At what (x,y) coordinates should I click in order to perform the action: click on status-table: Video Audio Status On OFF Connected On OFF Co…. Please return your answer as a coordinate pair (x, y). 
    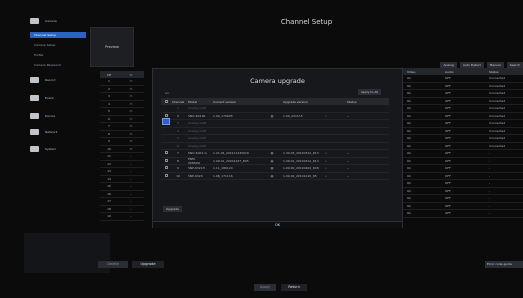
    Looking at the image, I should click on (463, 143).